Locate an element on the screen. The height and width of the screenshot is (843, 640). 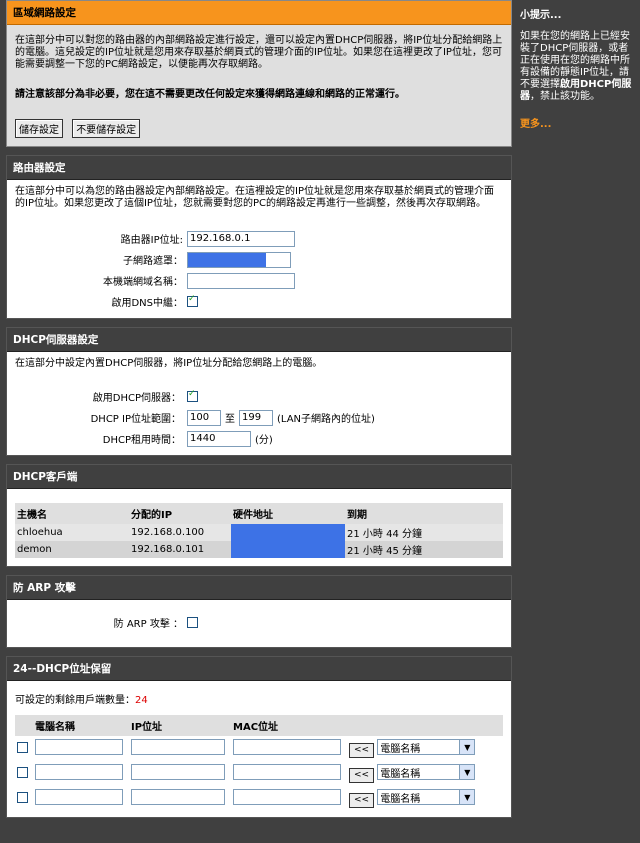
dhcp-lease-unit: (分) is located at coordinates (264, 440).